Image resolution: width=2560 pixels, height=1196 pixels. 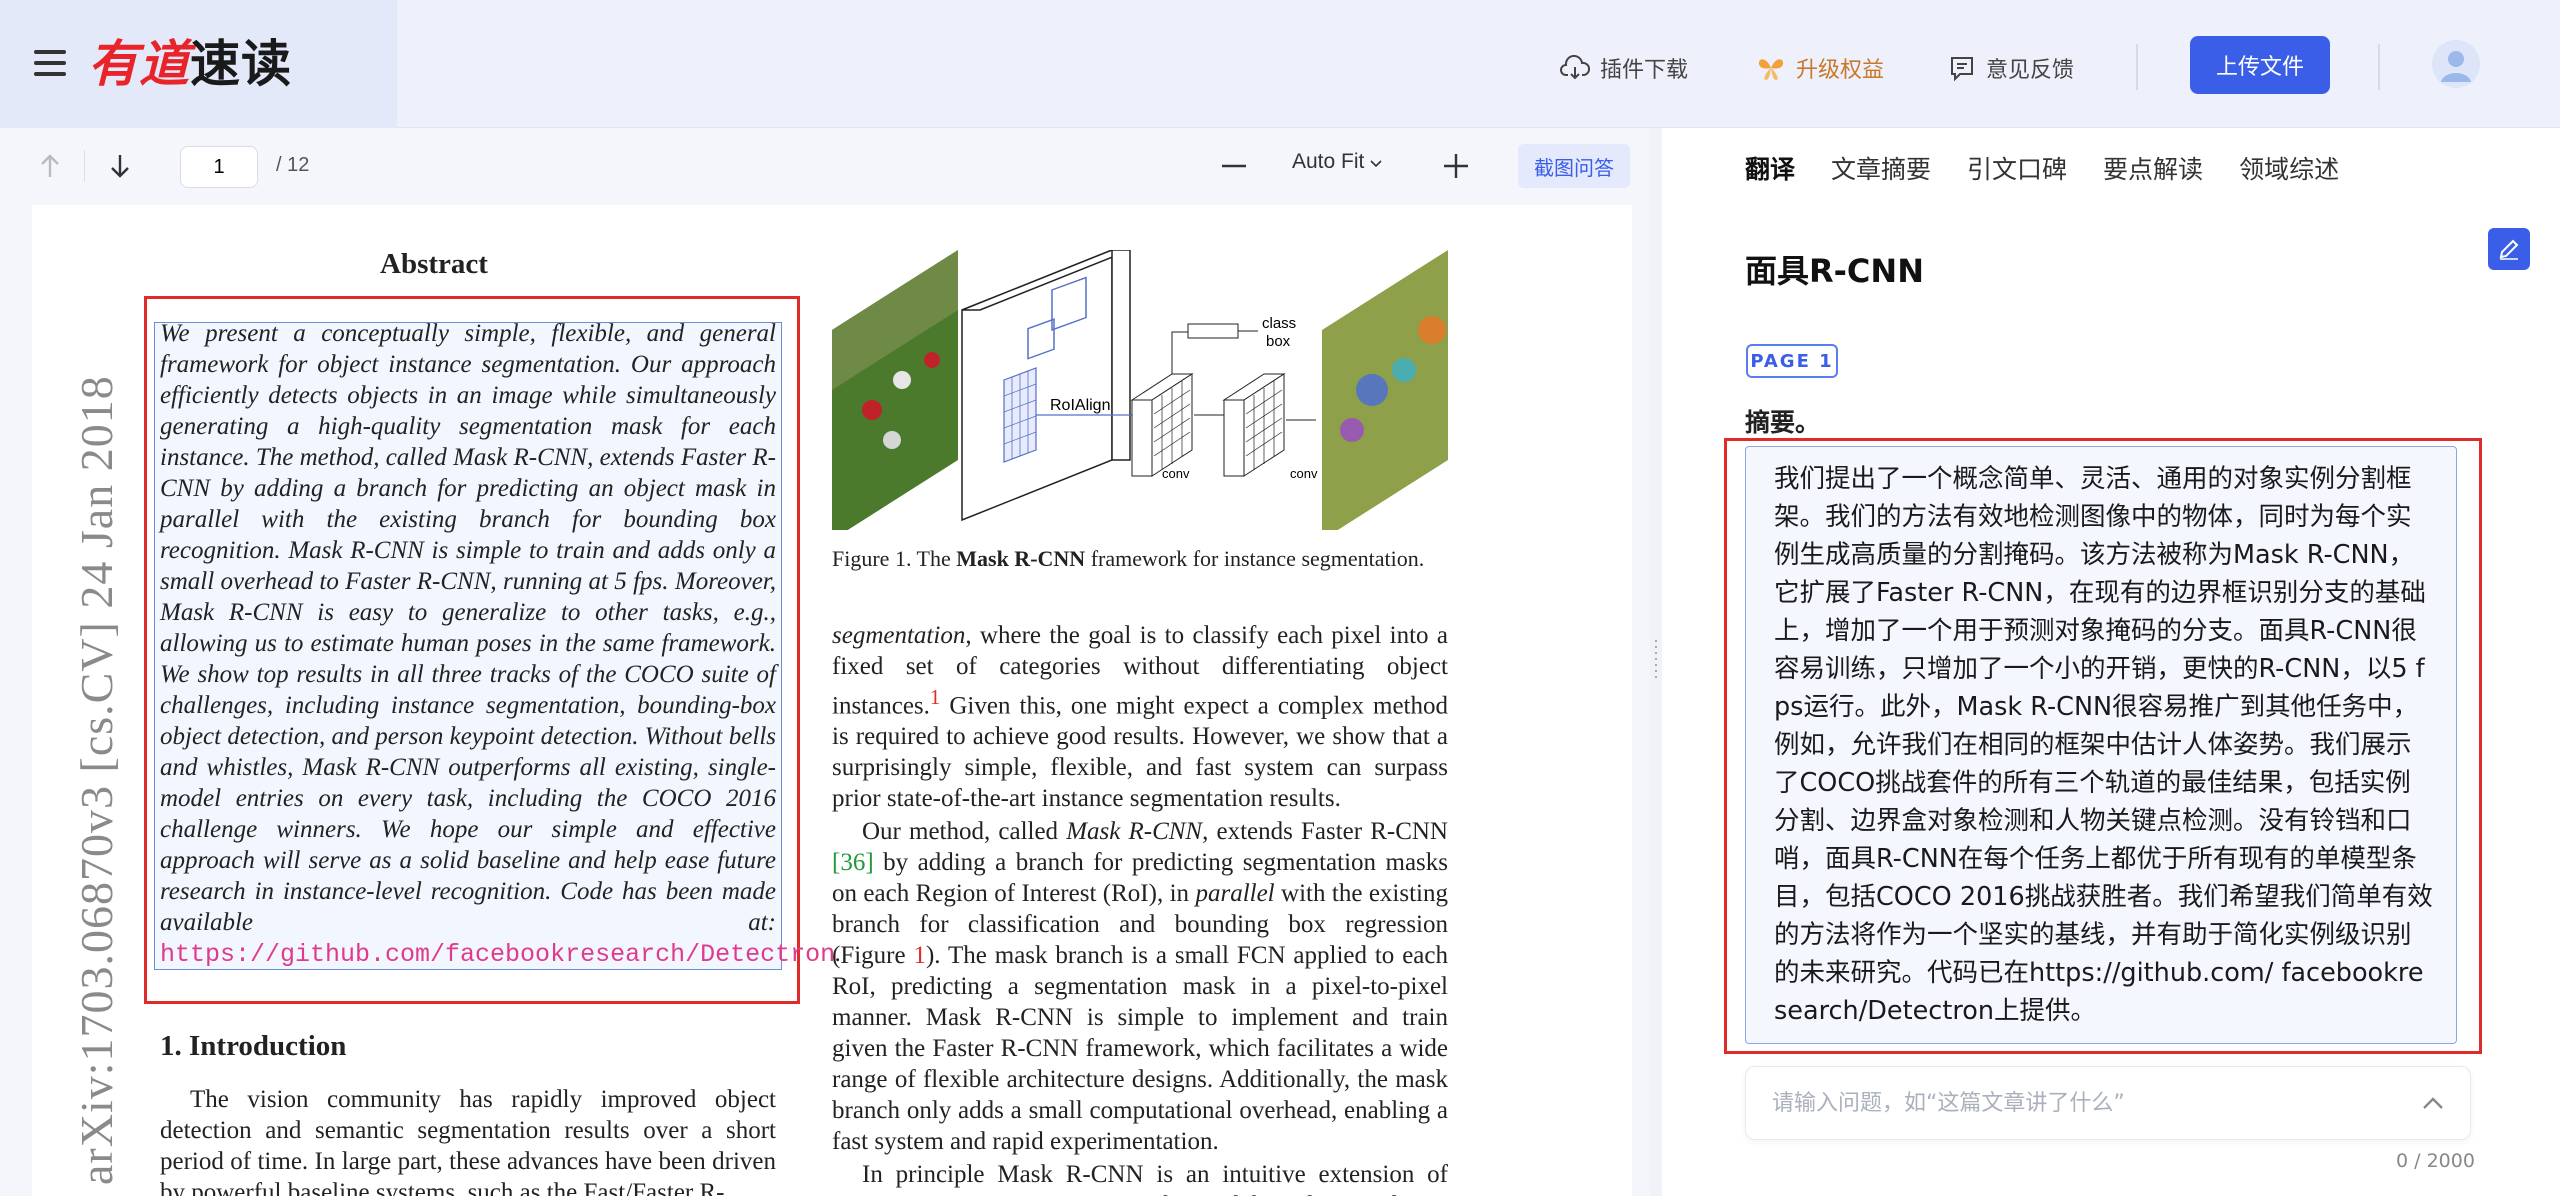 I want to click on upload-file-button: 上传文件, so click(x=2260, y=65).